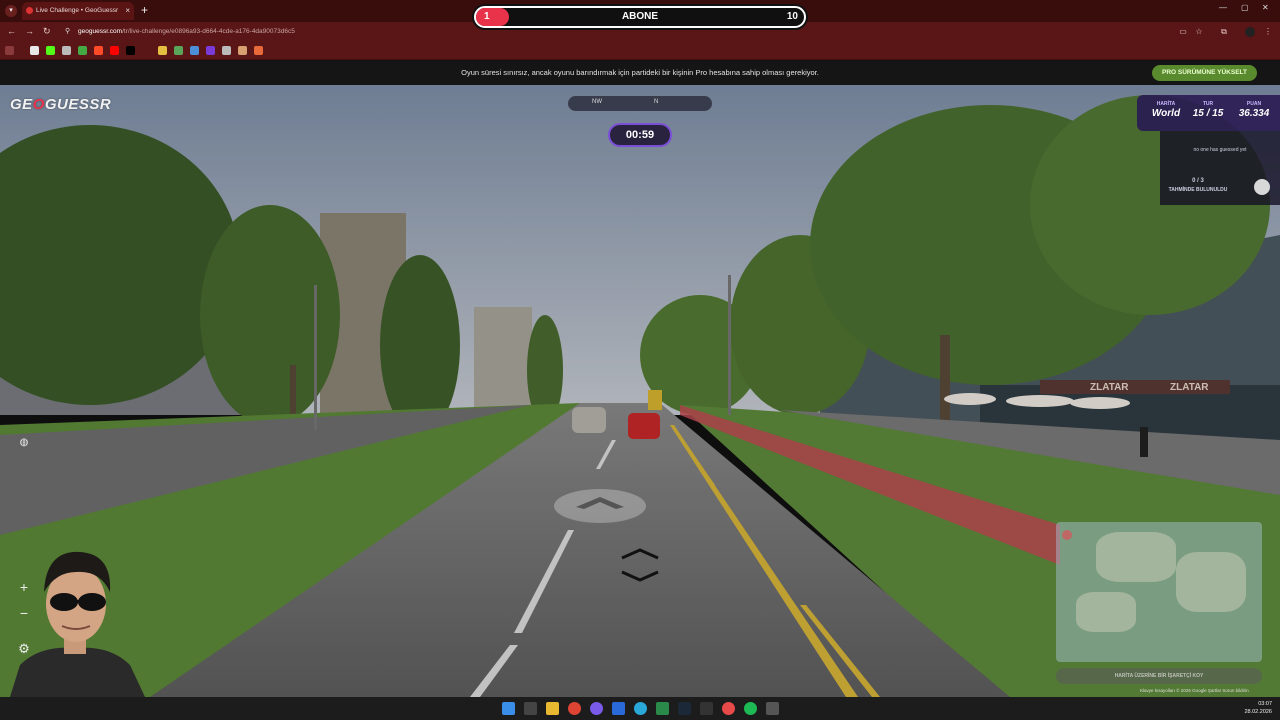 The image size is (1280, 720). Describe the element at coordinates (67, 32) in the screenshot. I see `site-info-icon: ⚲` at that location.